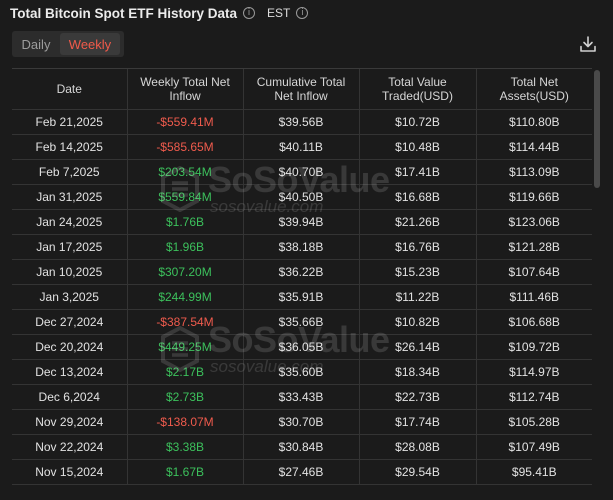  I want to click on net-assets-cell: $109.72B, so click(534, 347).